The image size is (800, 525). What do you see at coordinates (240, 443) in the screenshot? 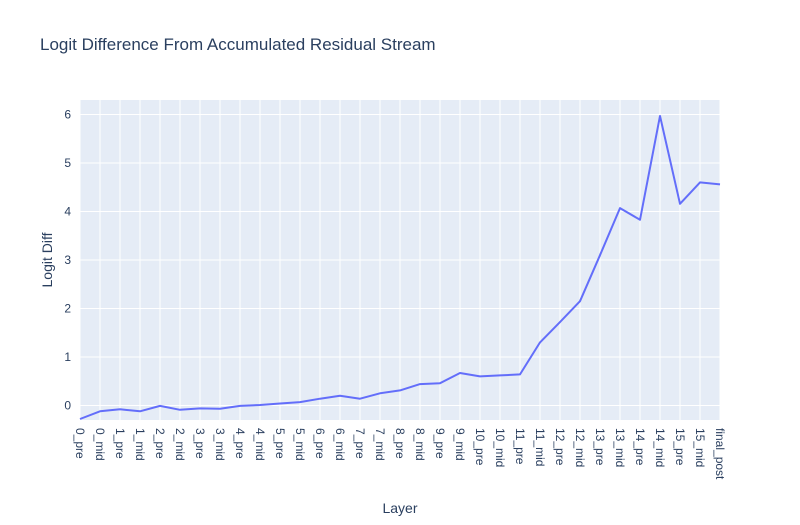
I see `x-tick-label: 4_pre` at bounding box center [240, 443].